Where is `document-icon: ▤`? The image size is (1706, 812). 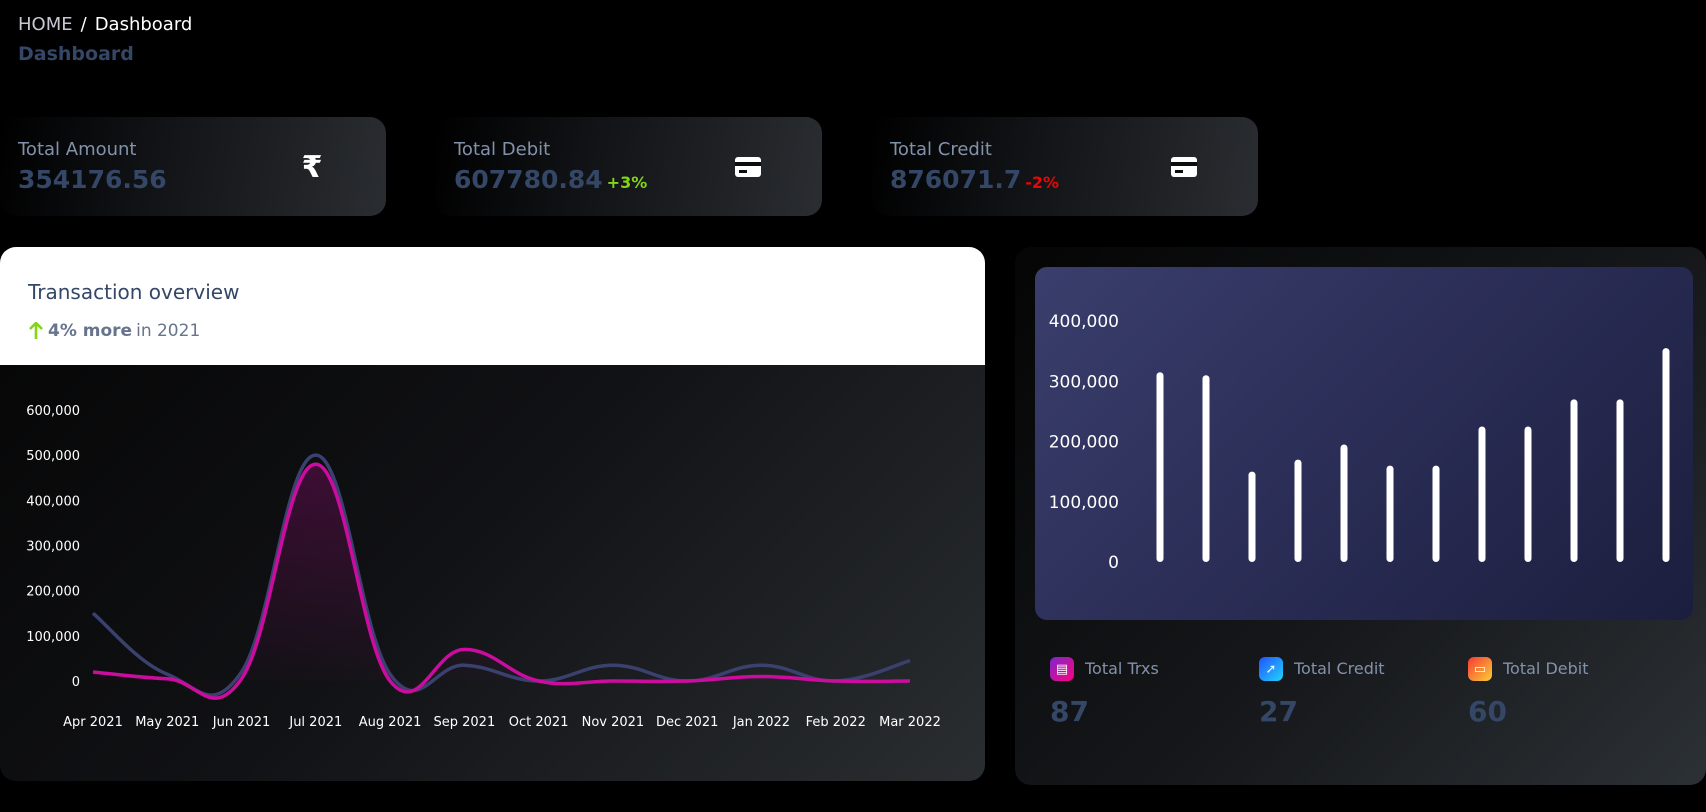 document-icon: ▤ is located at coordinates (1062, 669).